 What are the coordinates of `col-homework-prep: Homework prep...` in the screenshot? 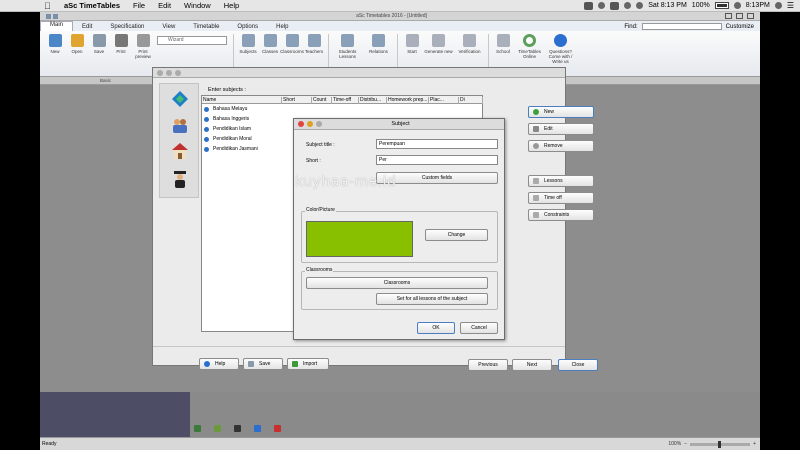 It's located at (408, 100).